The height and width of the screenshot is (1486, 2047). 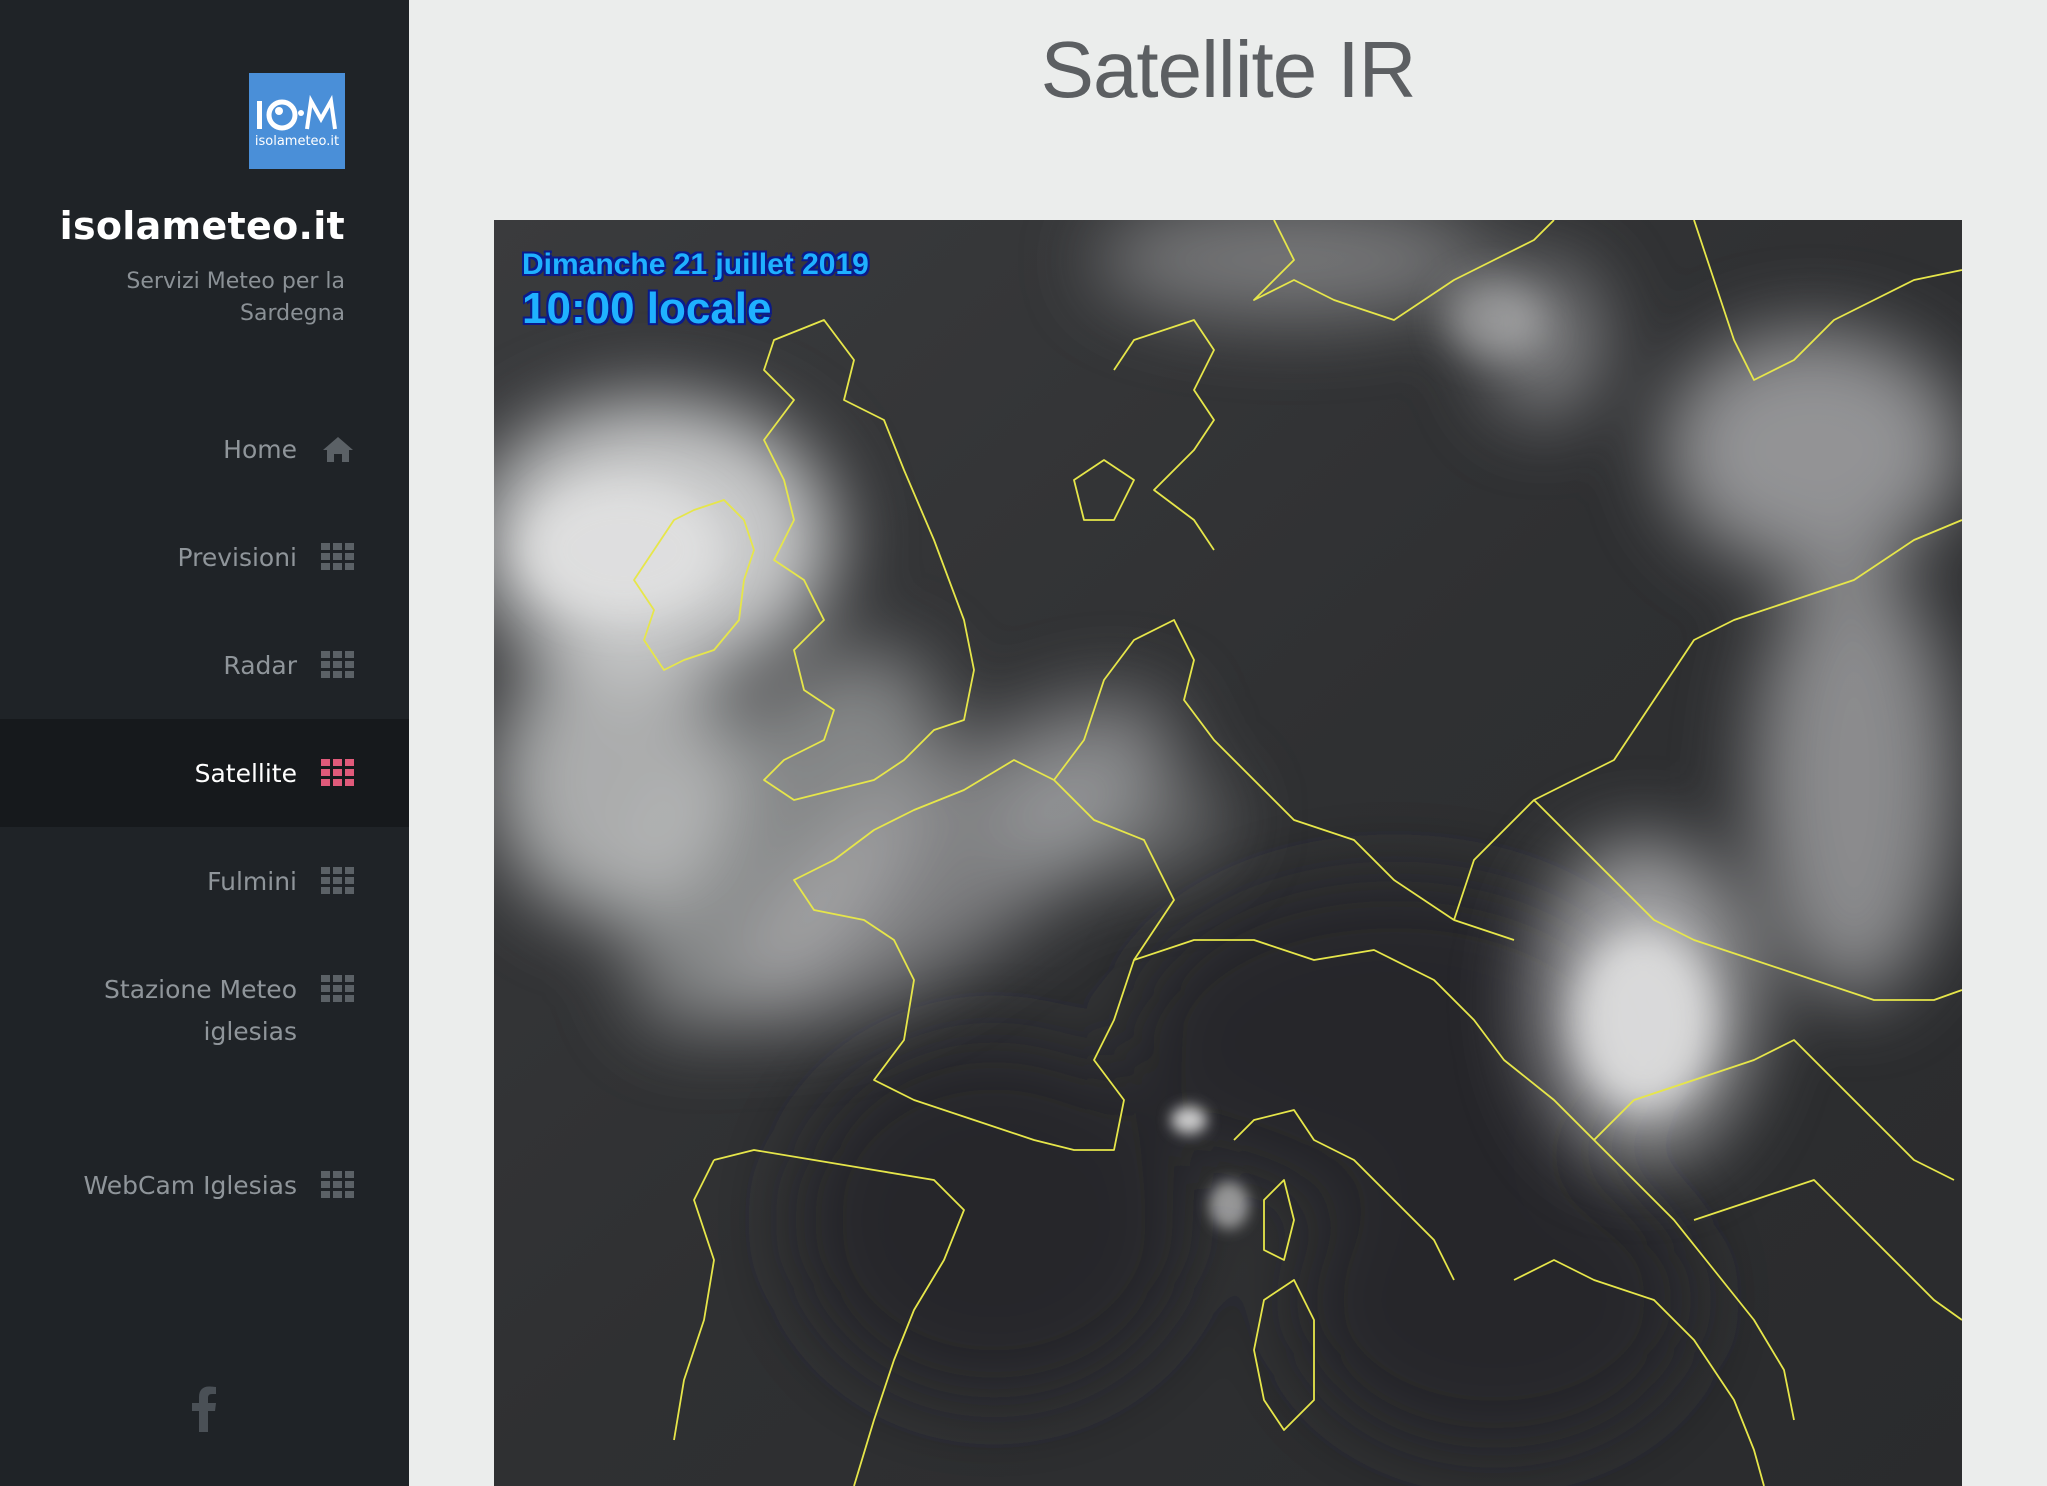 I want to click on home-icon, so click(x=338, y=449).